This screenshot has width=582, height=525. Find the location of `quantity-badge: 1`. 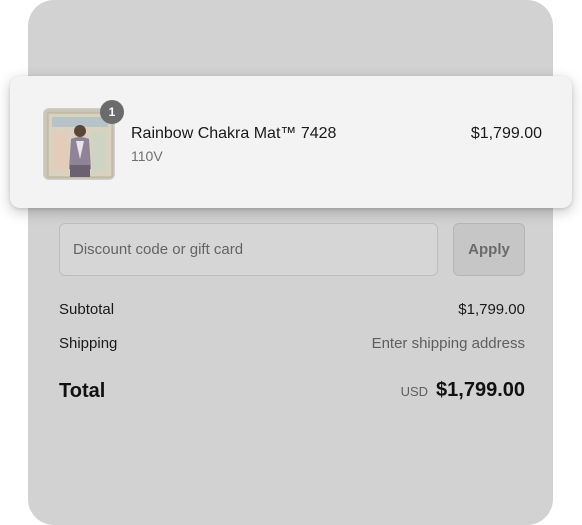

quantity-badge: 1 is located at coordinates (112, 112).